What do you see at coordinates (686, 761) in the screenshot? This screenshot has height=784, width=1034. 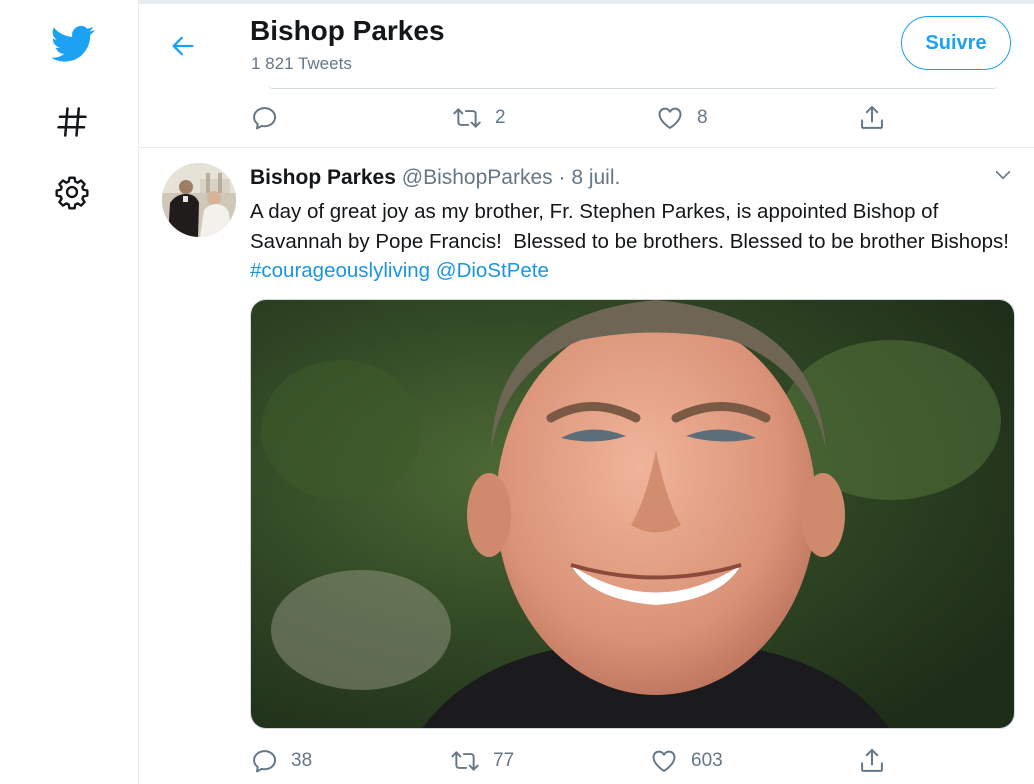 I see `like-button: 603` at bounding box center [686, 761].